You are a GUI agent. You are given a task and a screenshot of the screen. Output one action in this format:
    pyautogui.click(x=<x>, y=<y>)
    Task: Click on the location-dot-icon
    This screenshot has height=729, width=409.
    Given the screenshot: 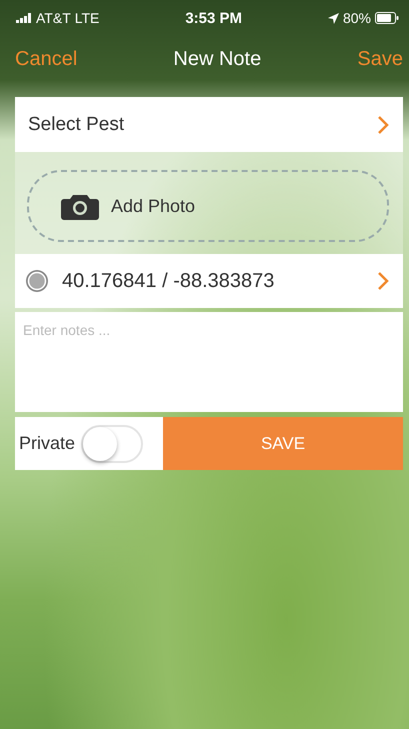 What is the action you would take?
    pyautogui.click(x=37, y=281)
    